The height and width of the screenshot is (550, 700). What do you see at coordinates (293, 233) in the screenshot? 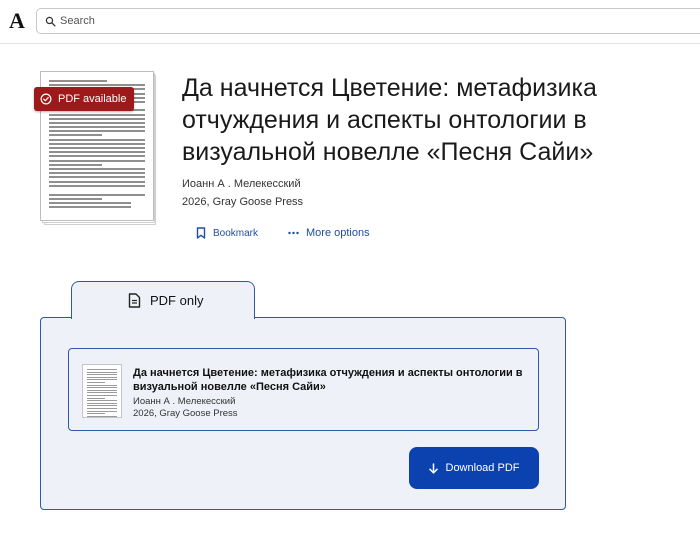
I see `more-horizontal-icon` at bounding box center [293, 233].